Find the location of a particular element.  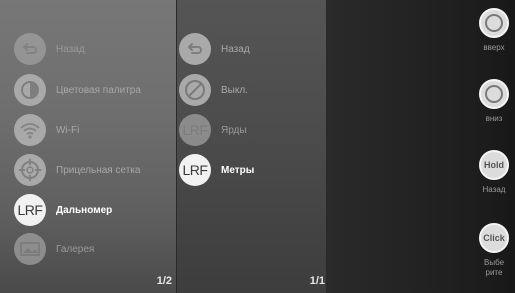

control-up: вверх is located at coordinates (494, 30).